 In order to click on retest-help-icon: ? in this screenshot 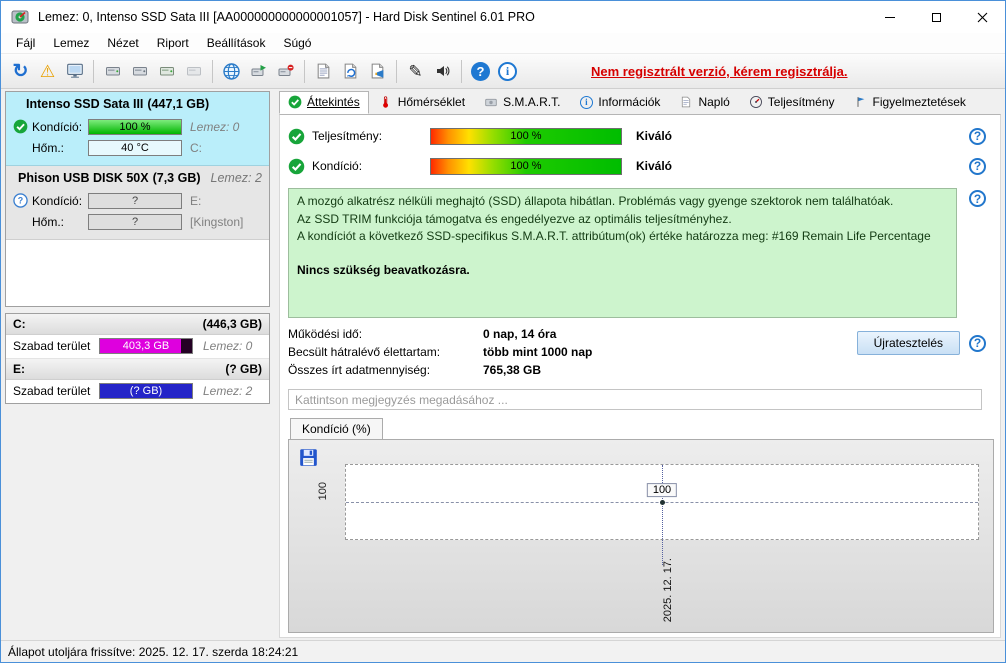, I will do `click(977, 343)`.